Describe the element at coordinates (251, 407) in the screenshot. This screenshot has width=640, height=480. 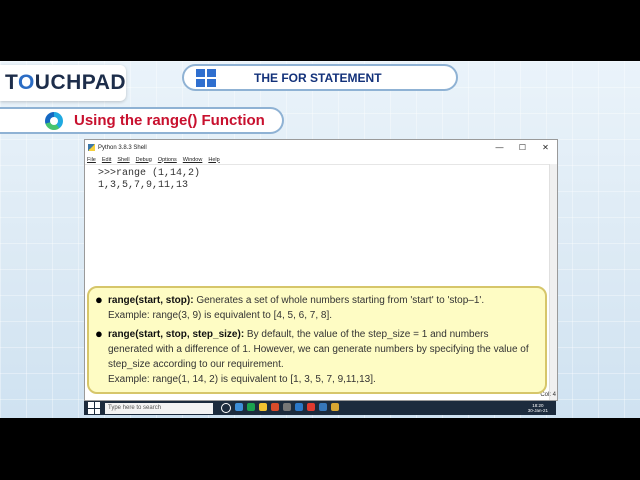
I see `edge-taskbar-icon` at that location.